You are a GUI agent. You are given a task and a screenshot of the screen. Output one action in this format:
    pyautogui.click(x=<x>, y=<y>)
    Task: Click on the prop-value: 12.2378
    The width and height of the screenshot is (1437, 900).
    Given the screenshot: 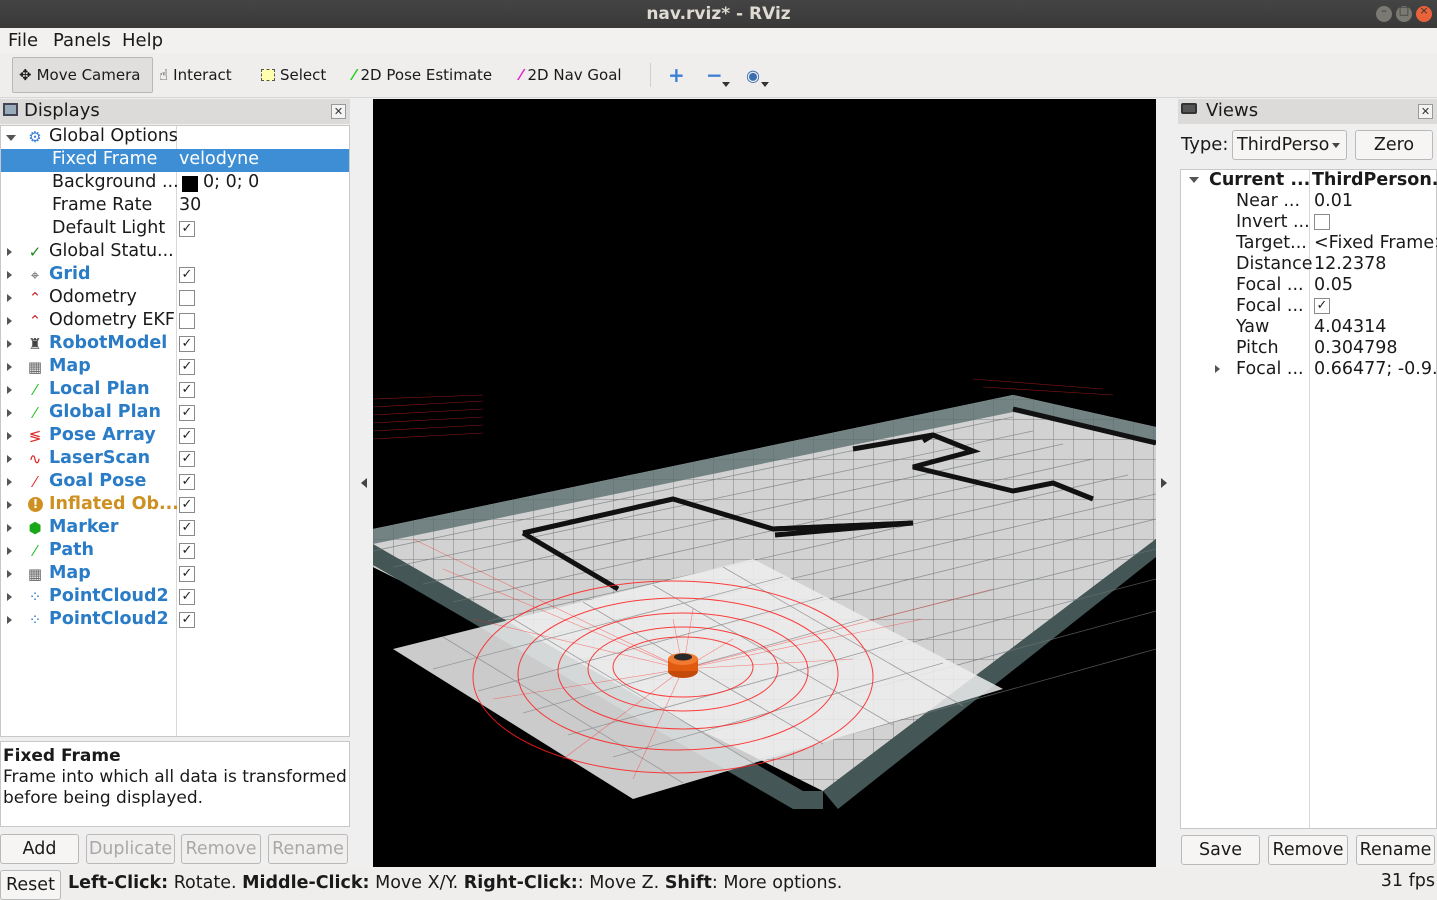 What is the action you would take?
    pyautogui.click(x=1350, y=264)
    